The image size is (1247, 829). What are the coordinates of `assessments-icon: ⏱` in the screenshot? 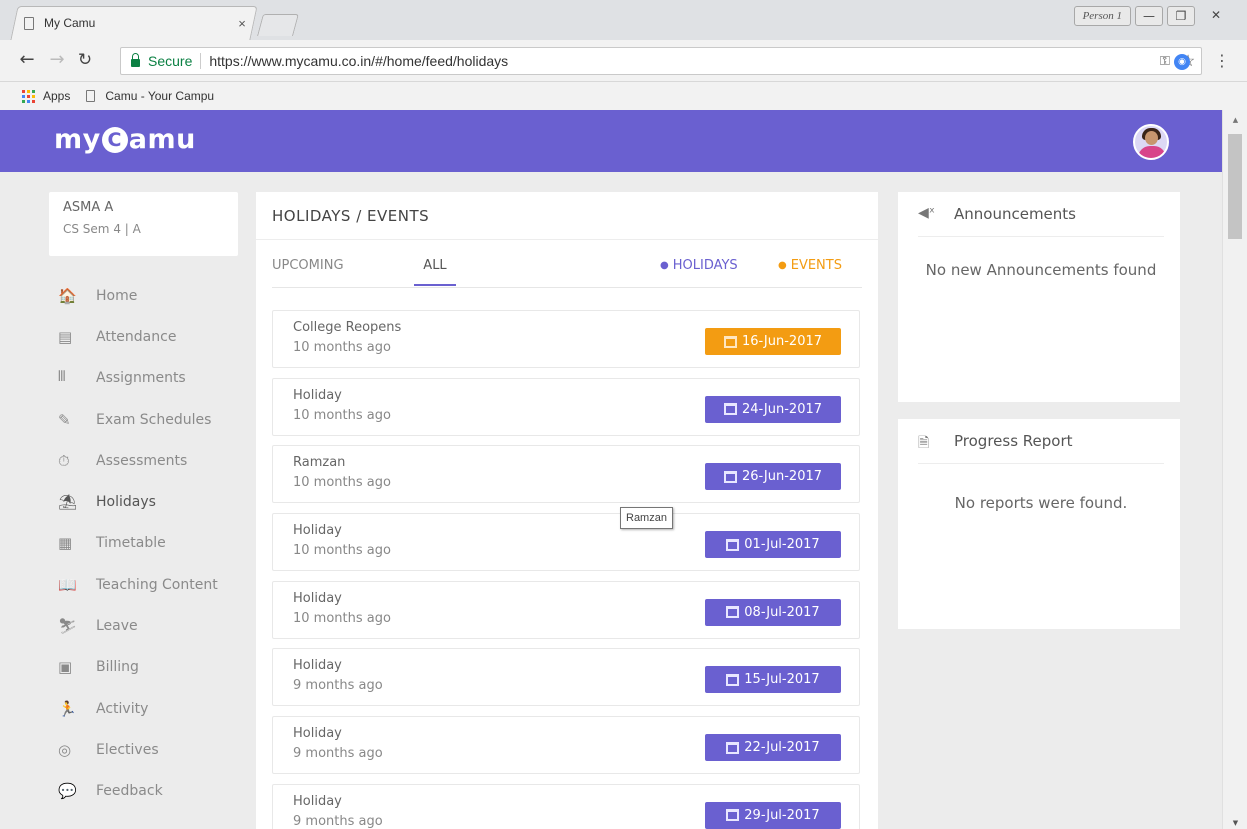 It's located at (64, 460).